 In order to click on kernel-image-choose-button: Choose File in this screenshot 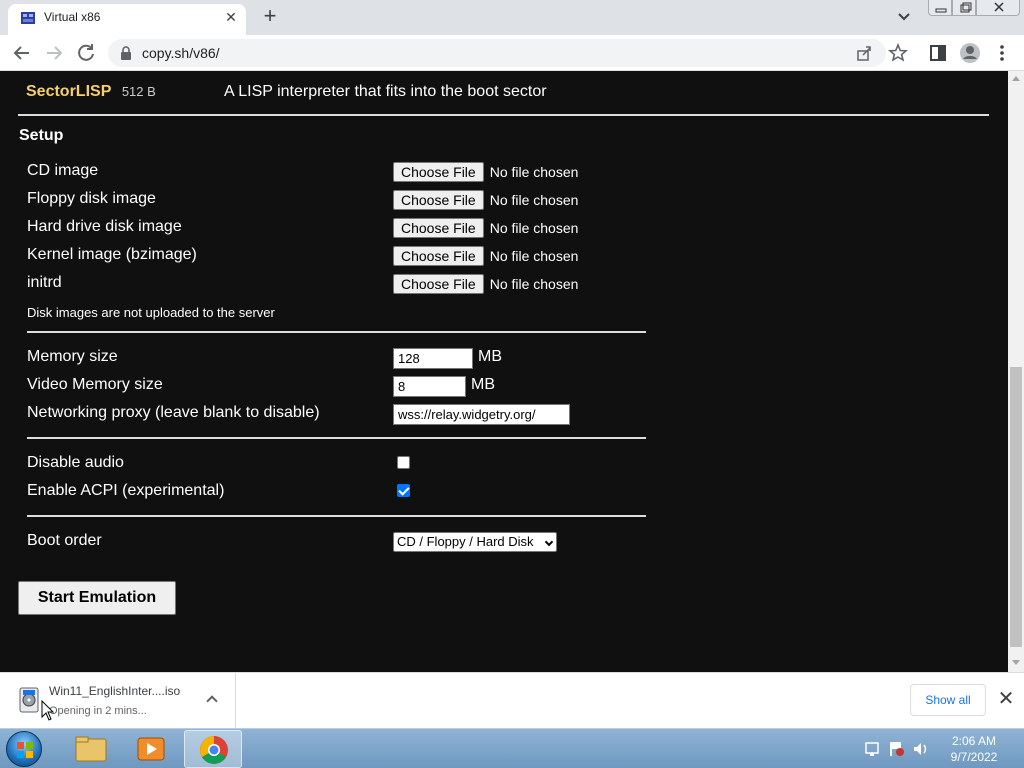, I will do `click(438, 256)`.